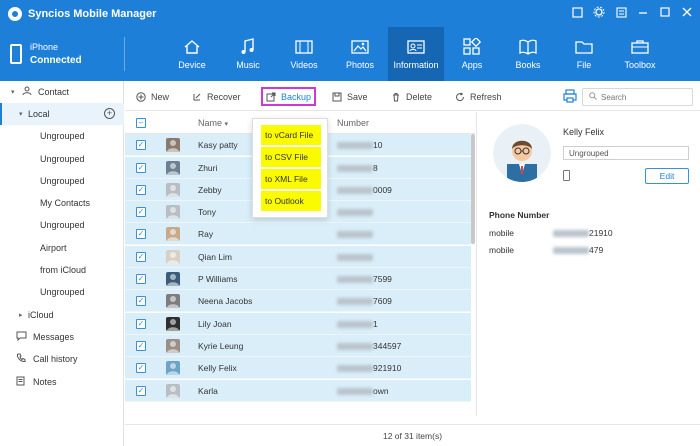 The image size is (700, 446). Describe the element at coordinates (298, 368) in the screenshot. I see `table-row: ✓ Kelly Felix 921910` at that location.